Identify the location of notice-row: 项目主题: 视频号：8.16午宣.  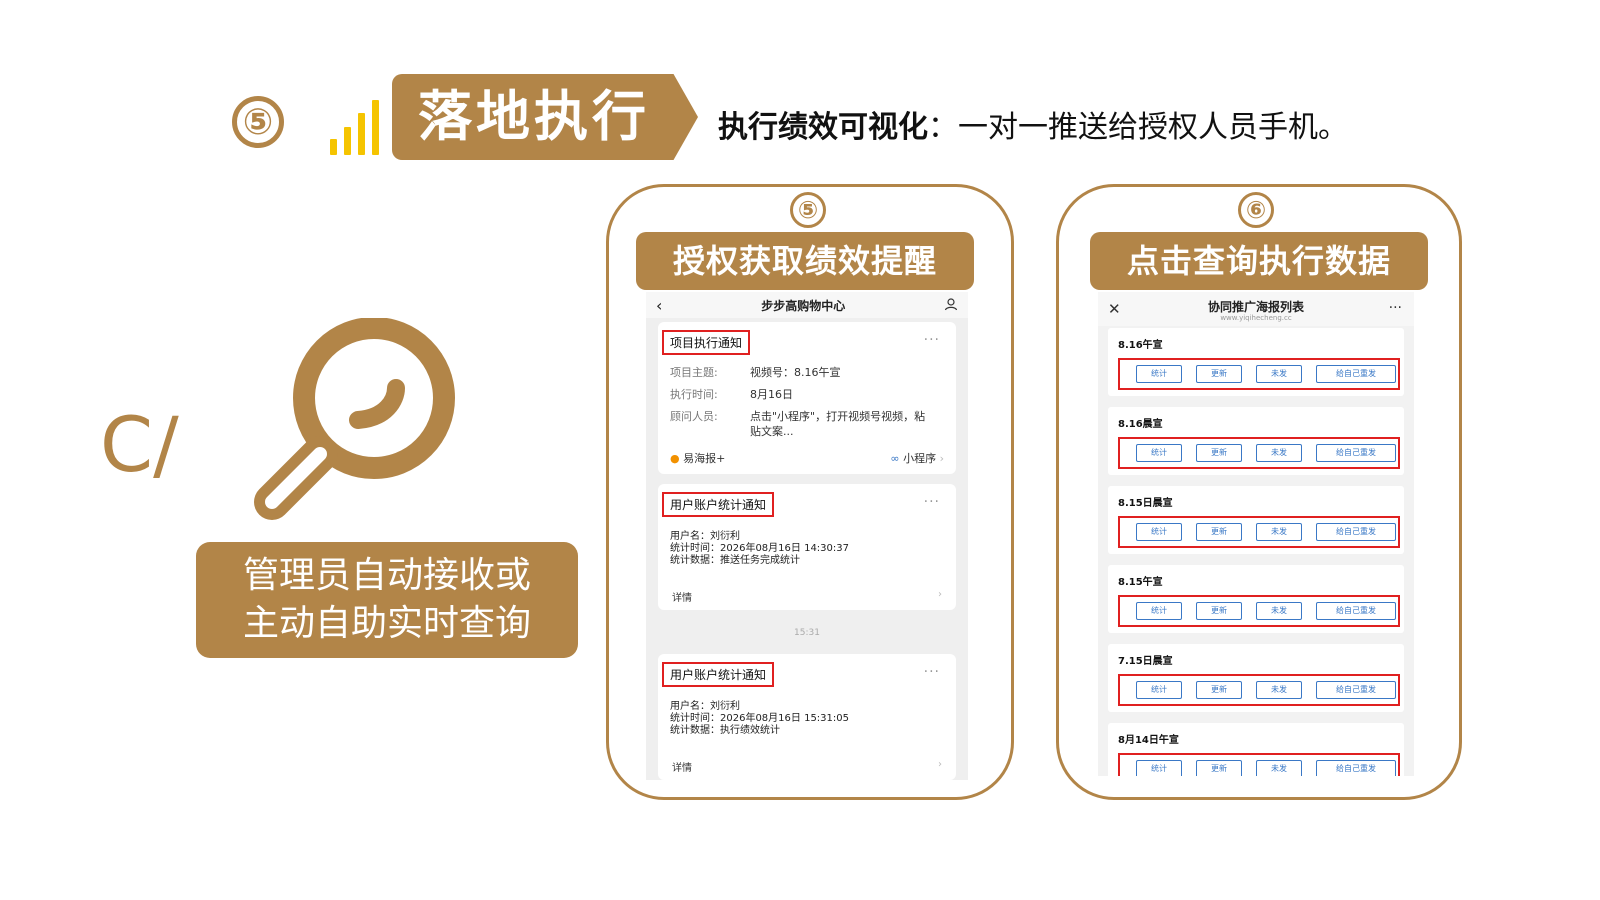
(807, 372).